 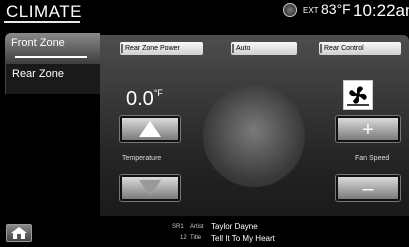 I want to click on fan-speed-label: Fan Speed, so click(x=372, y=158).